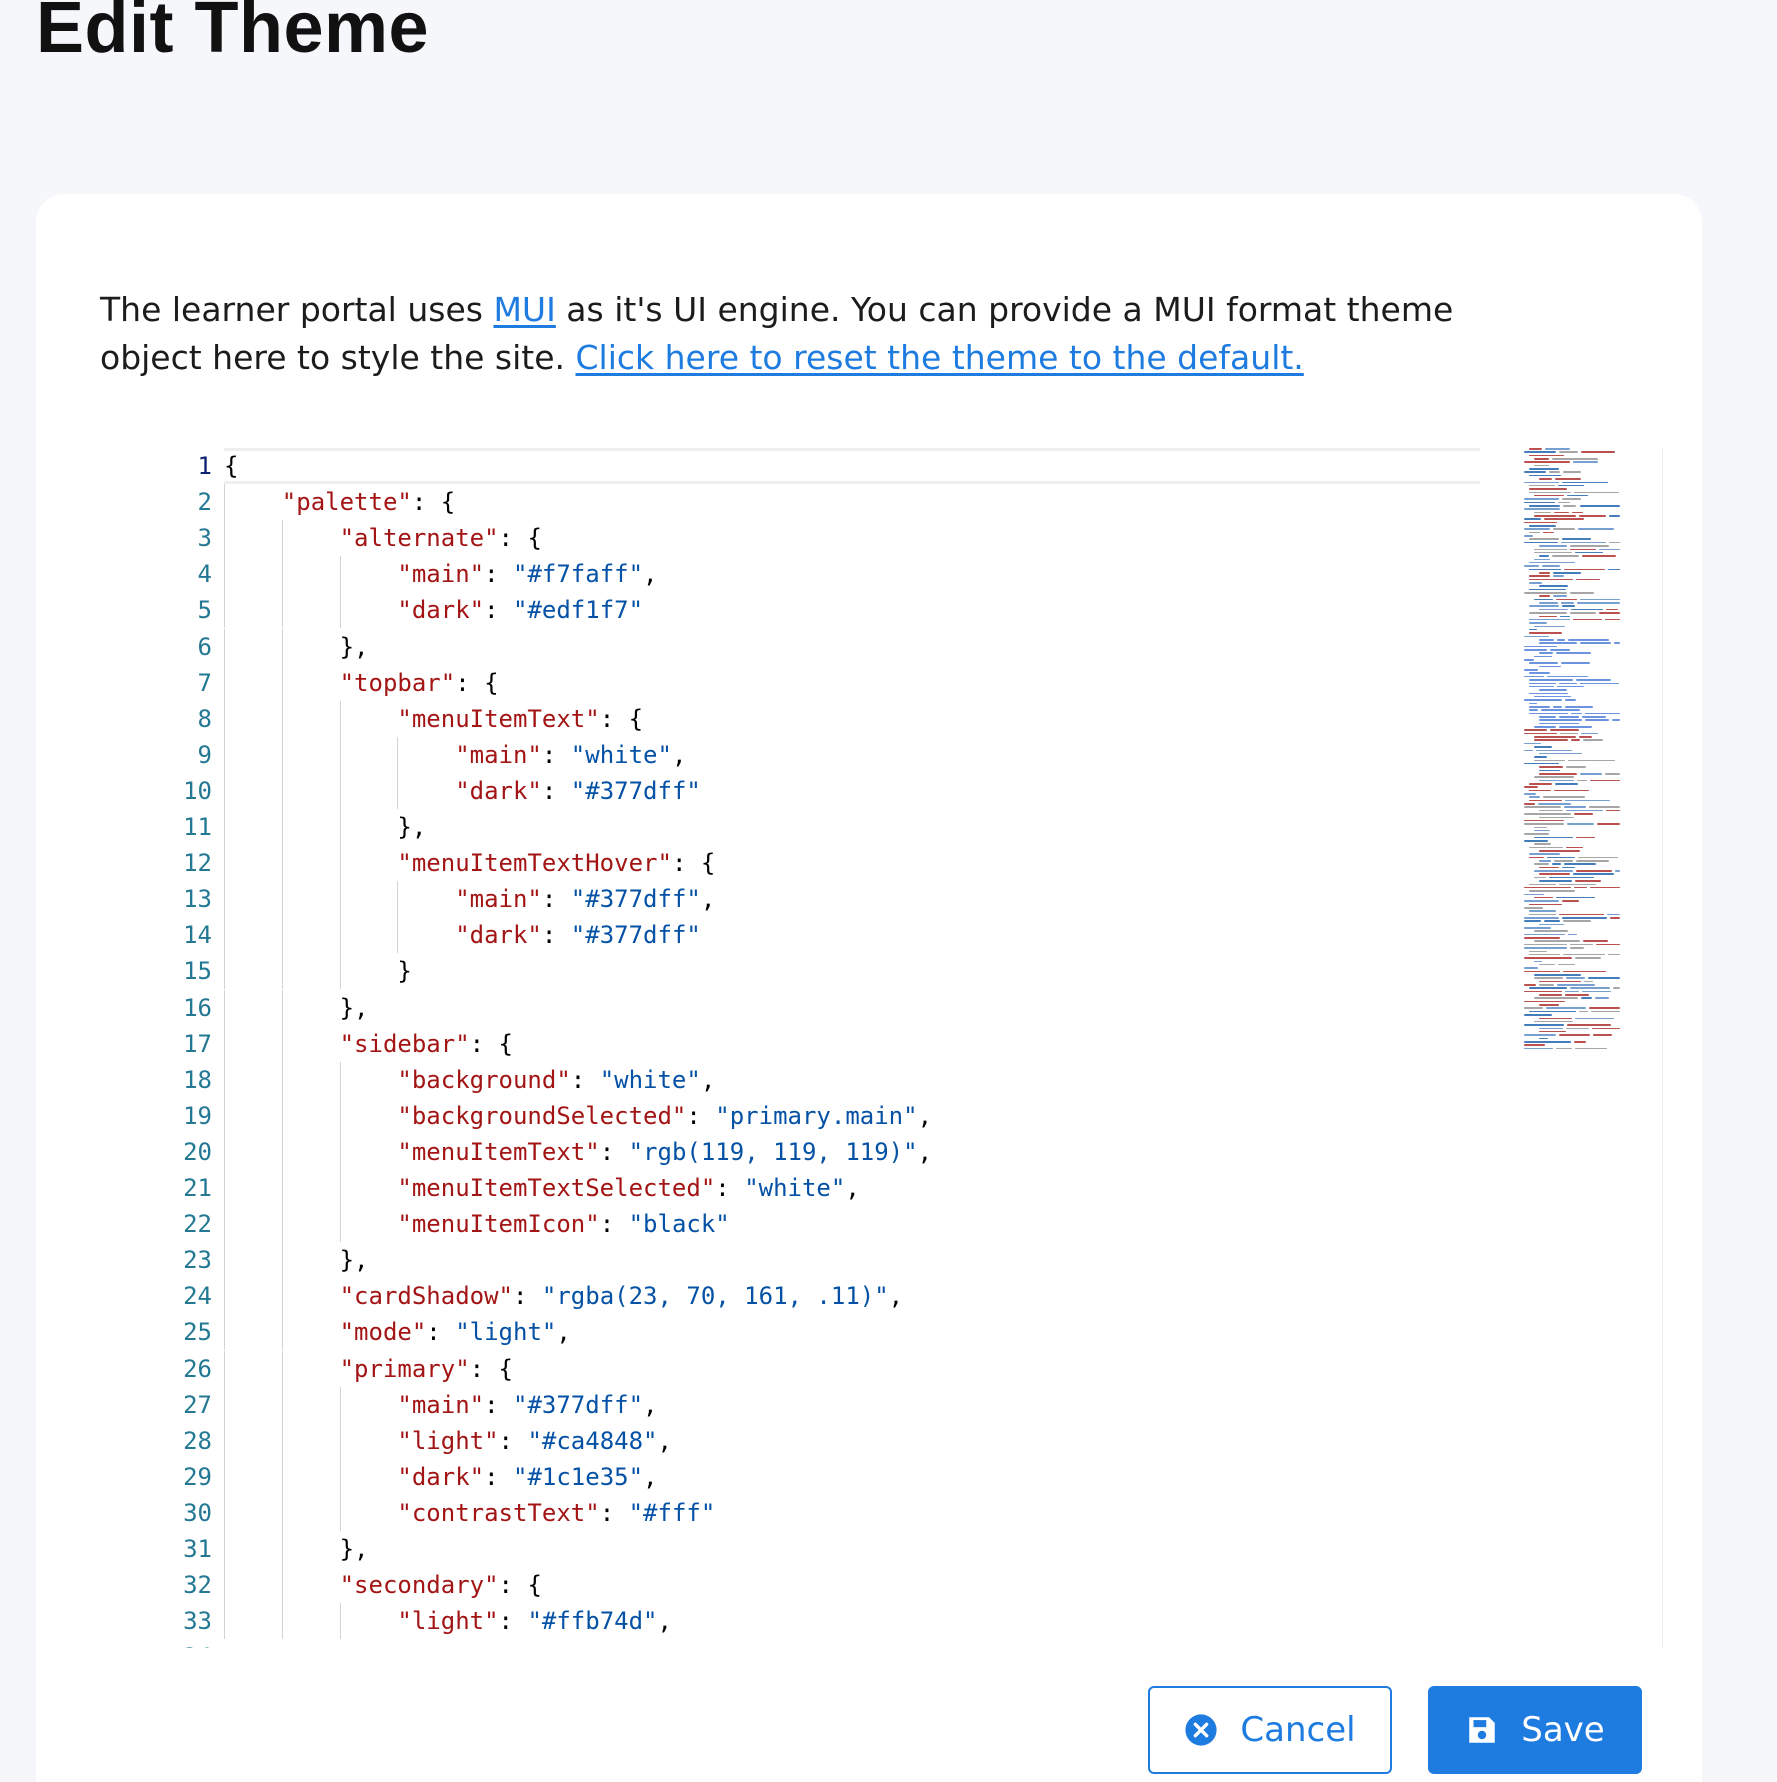  Describe the element at coordinates (455, 755) in the screenshot. I see `code-line: "main": "white",` at that location.